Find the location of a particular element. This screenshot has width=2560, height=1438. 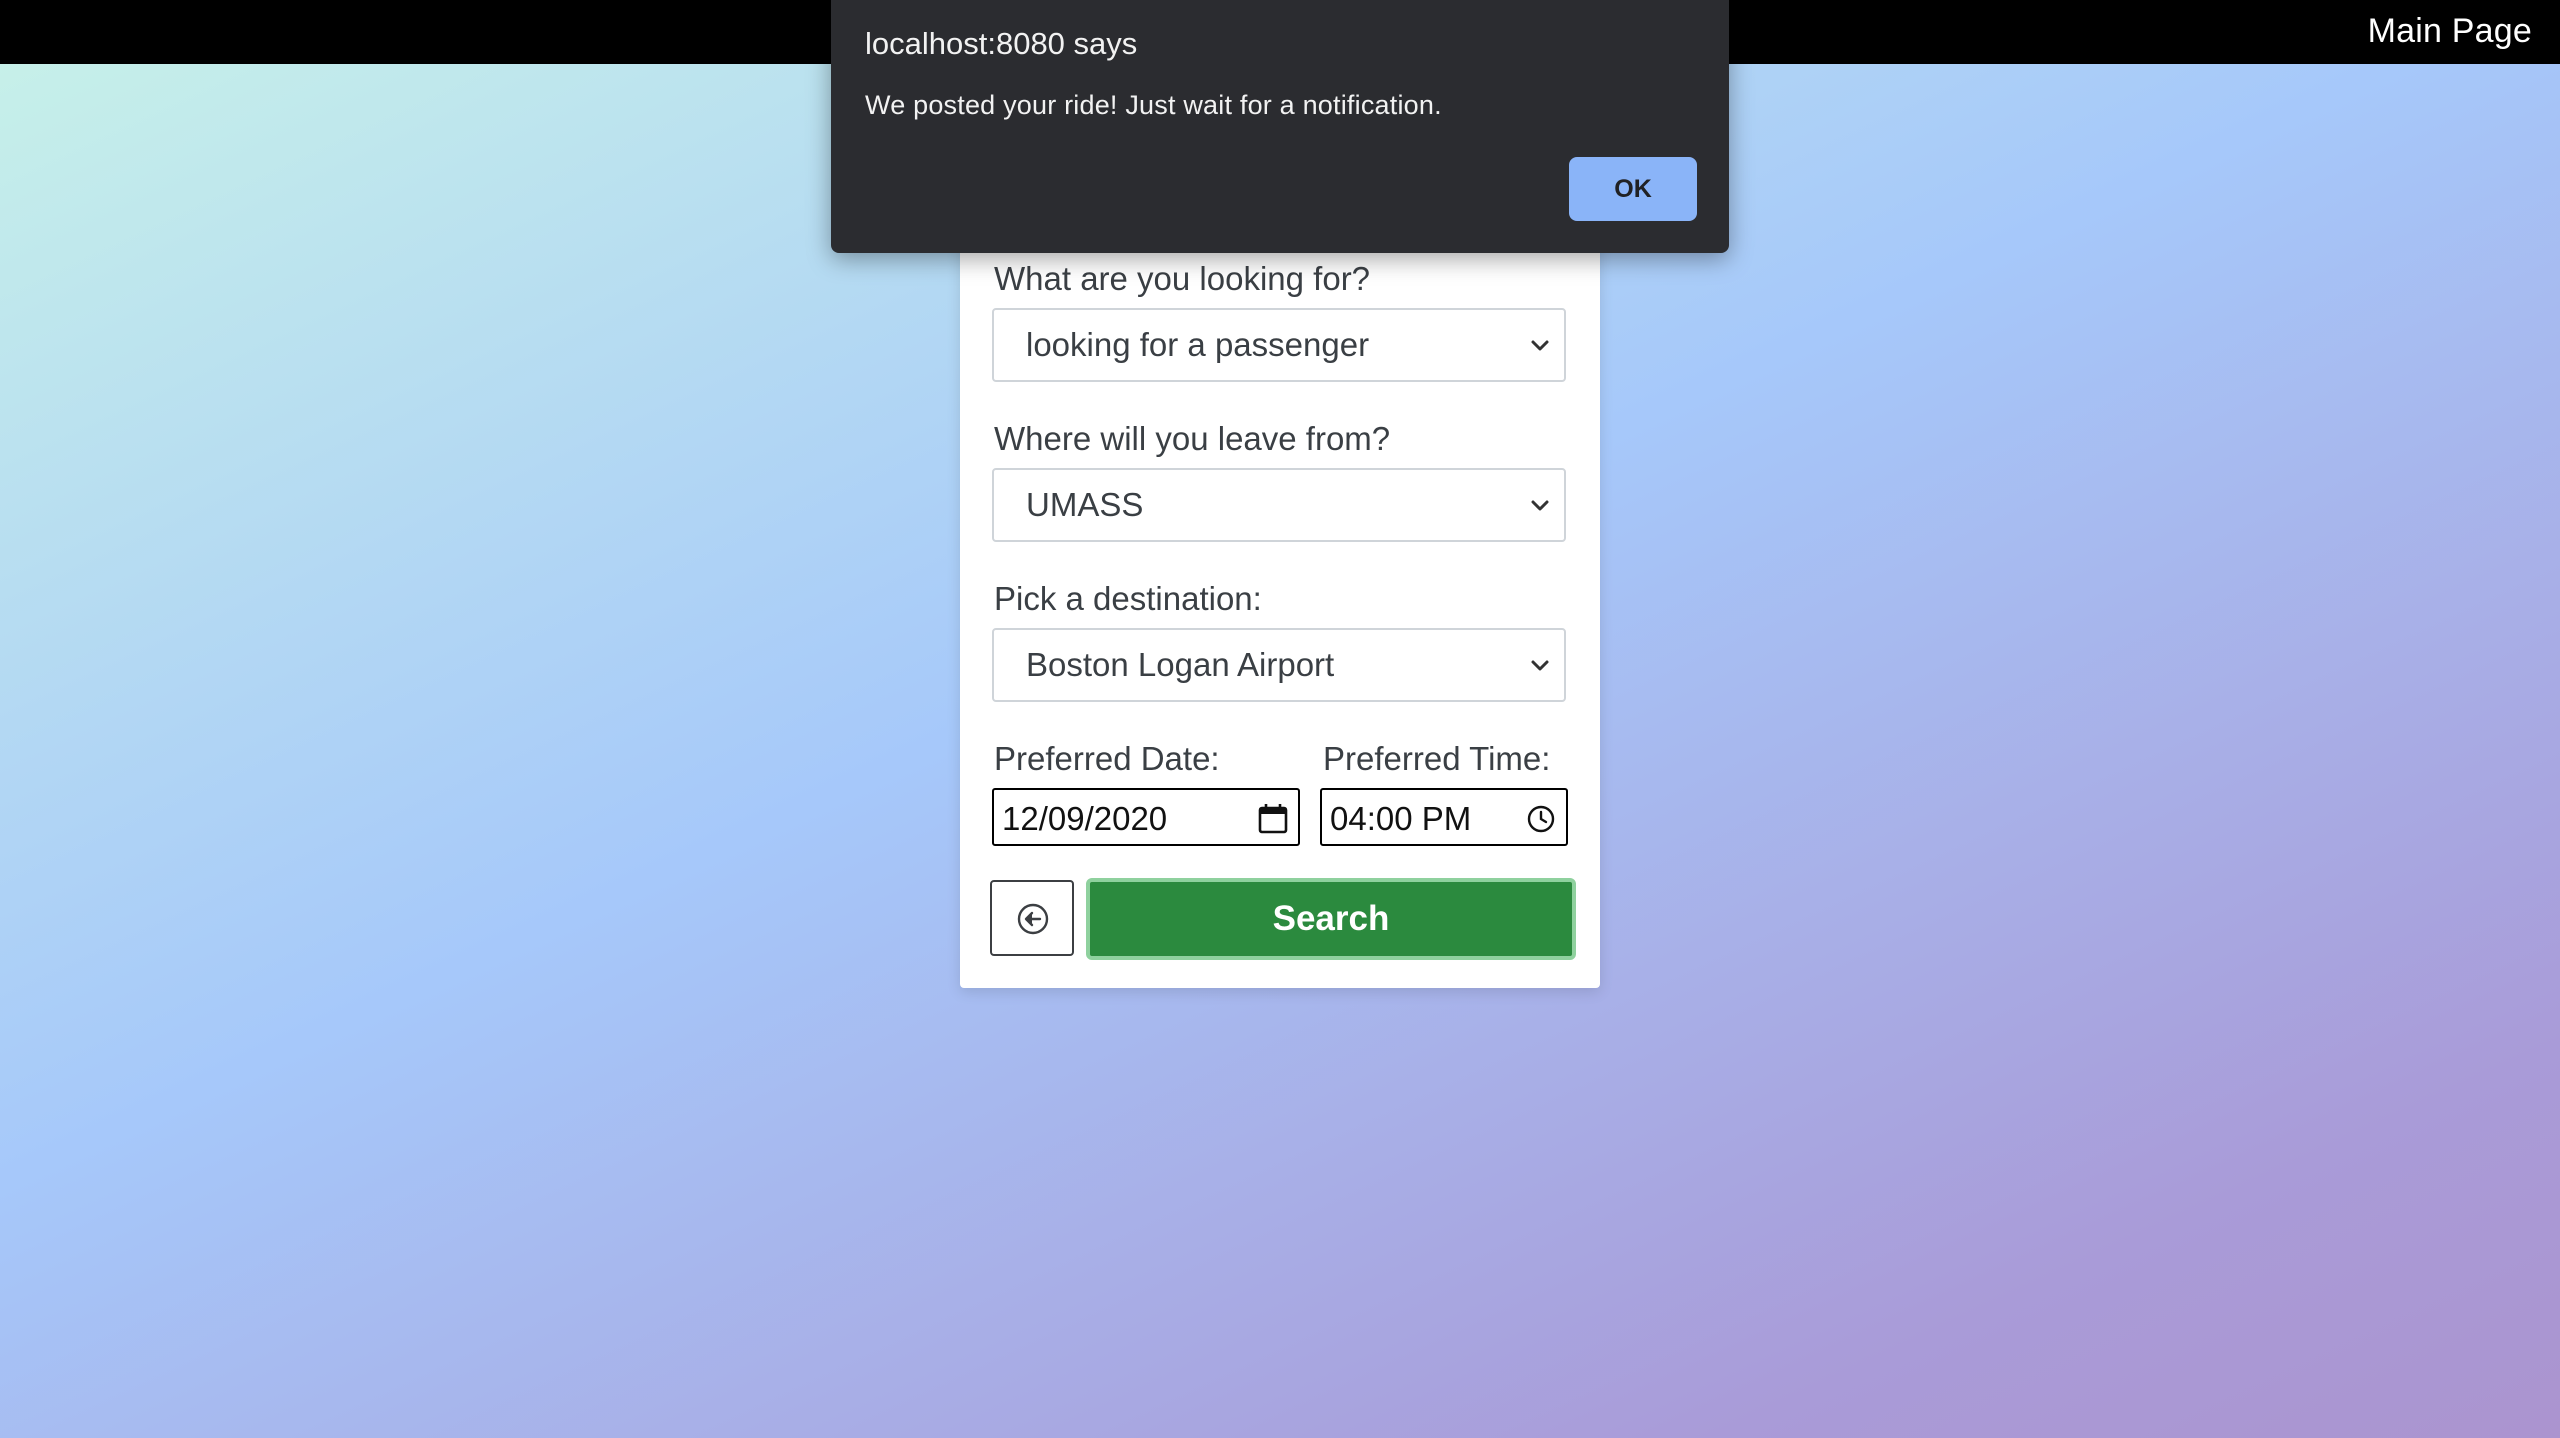

time-label: Preferred Time: is located at coordinates (1437, 758).